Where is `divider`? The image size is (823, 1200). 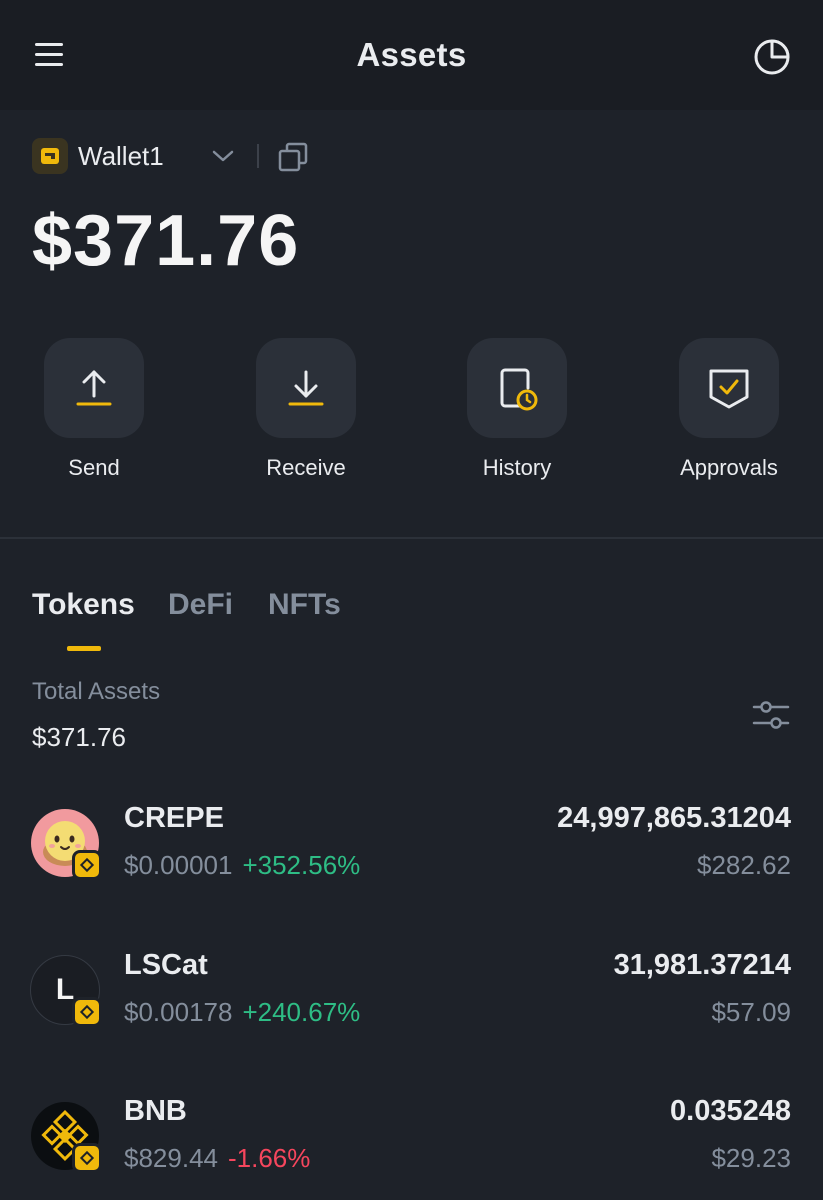
divider is located at coordinates (258, 156).